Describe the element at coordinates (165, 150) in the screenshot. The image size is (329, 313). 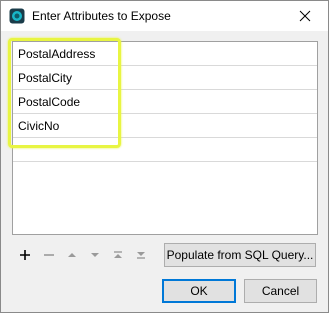
I see `list-item-empty` at that location.